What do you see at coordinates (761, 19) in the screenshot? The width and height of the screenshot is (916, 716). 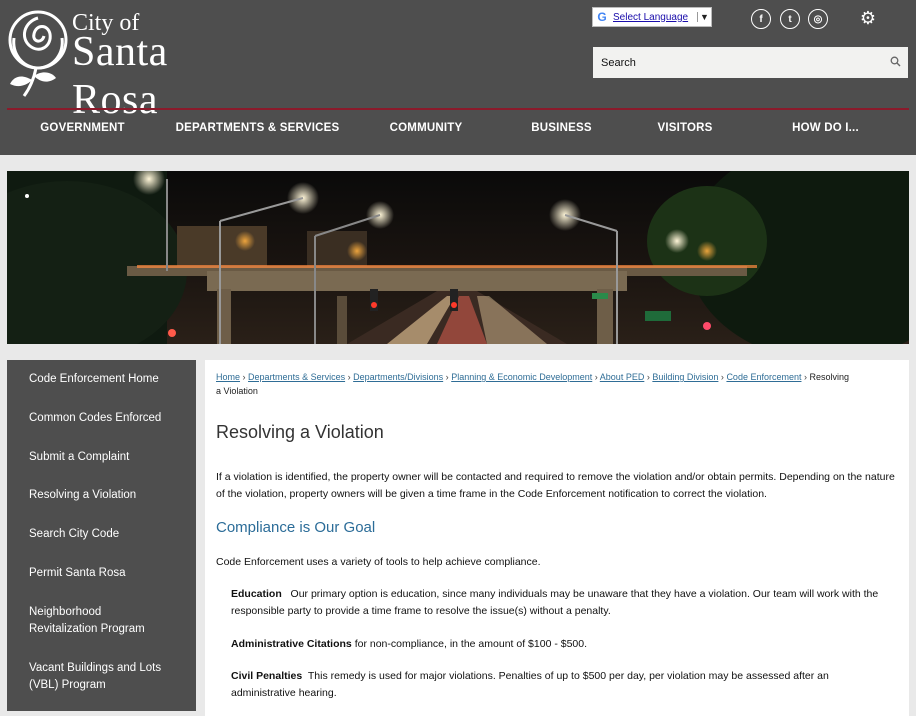 I see `facebook-icon: f` at bounding box center [761, 19].